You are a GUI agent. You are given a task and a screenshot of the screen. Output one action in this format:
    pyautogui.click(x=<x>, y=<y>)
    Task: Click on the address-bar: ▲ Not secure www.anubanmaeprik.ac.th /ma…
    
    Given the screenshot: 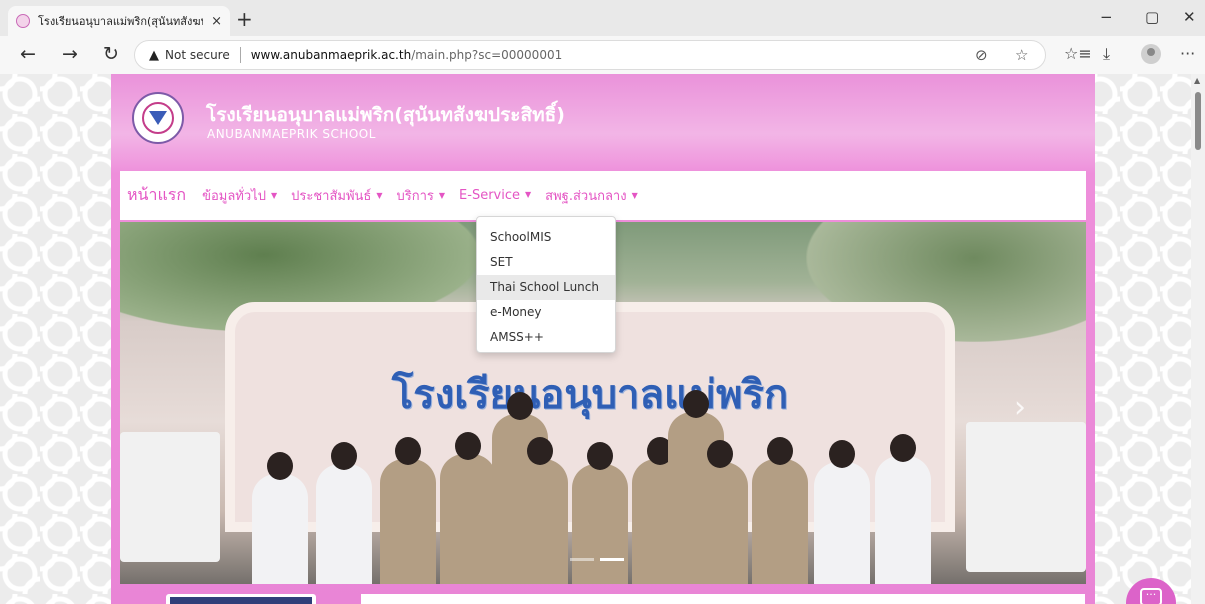 What is the action you would take?
    pyautogui.click(x=590, y=55)
    